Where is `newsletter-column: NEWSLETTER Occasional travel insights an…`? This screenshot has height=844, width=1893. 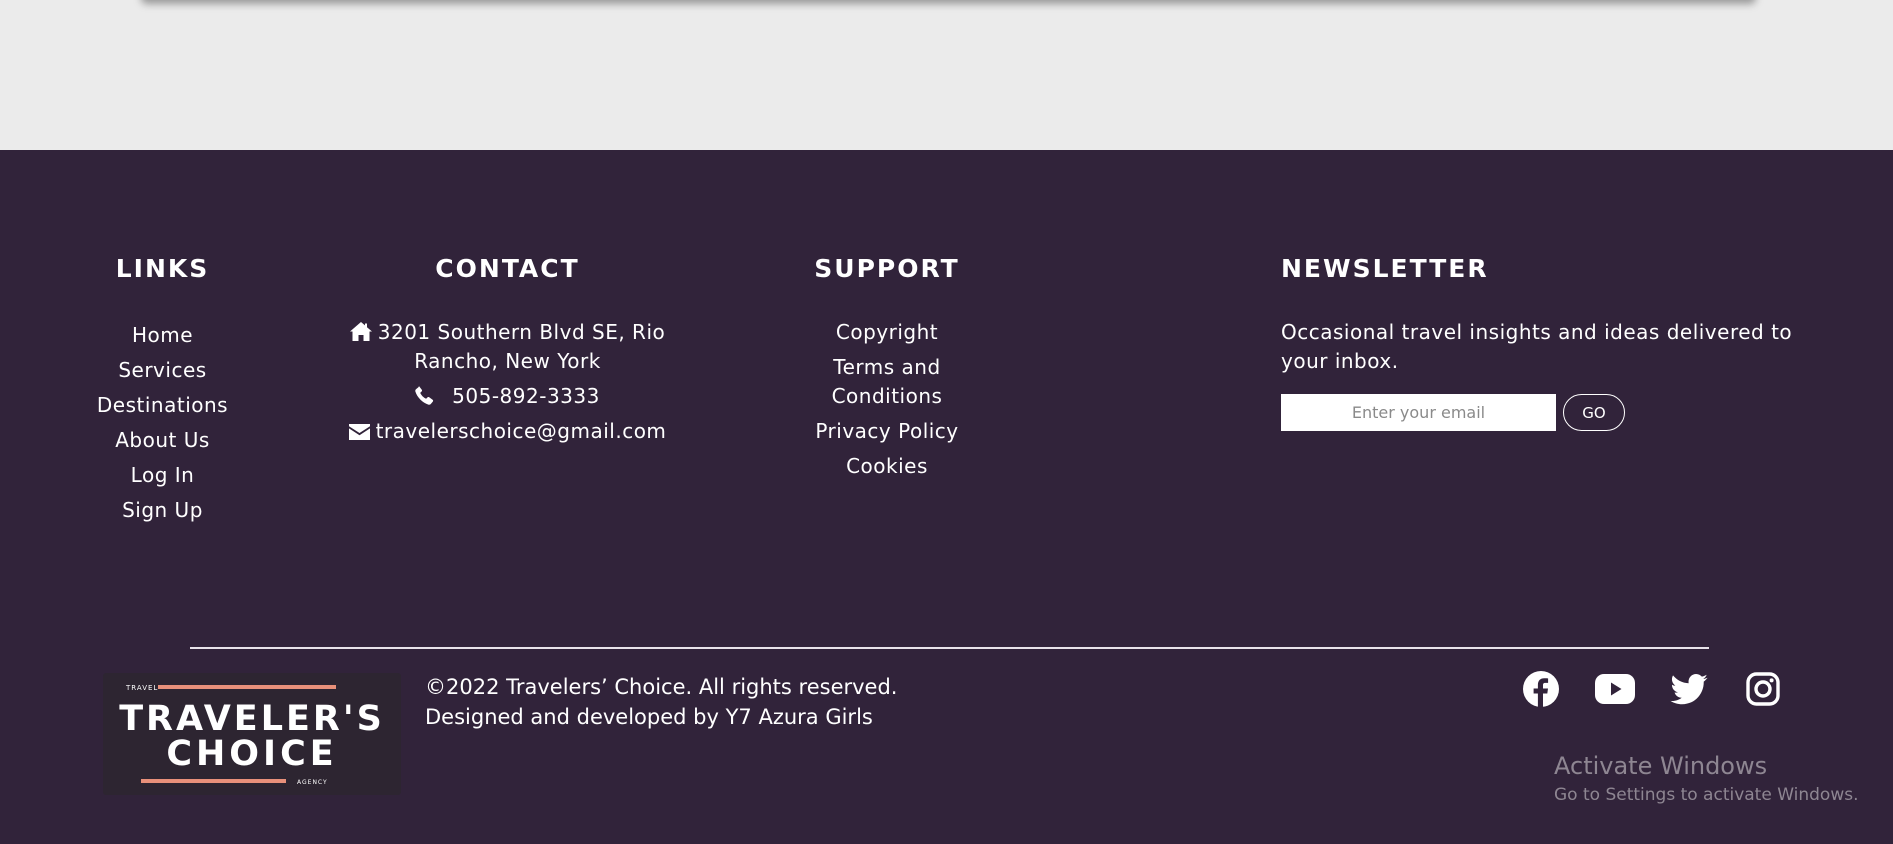 newsletter-column: NEWSLETTER Occasional travel insights an… is located at coordinates (1541, 290).